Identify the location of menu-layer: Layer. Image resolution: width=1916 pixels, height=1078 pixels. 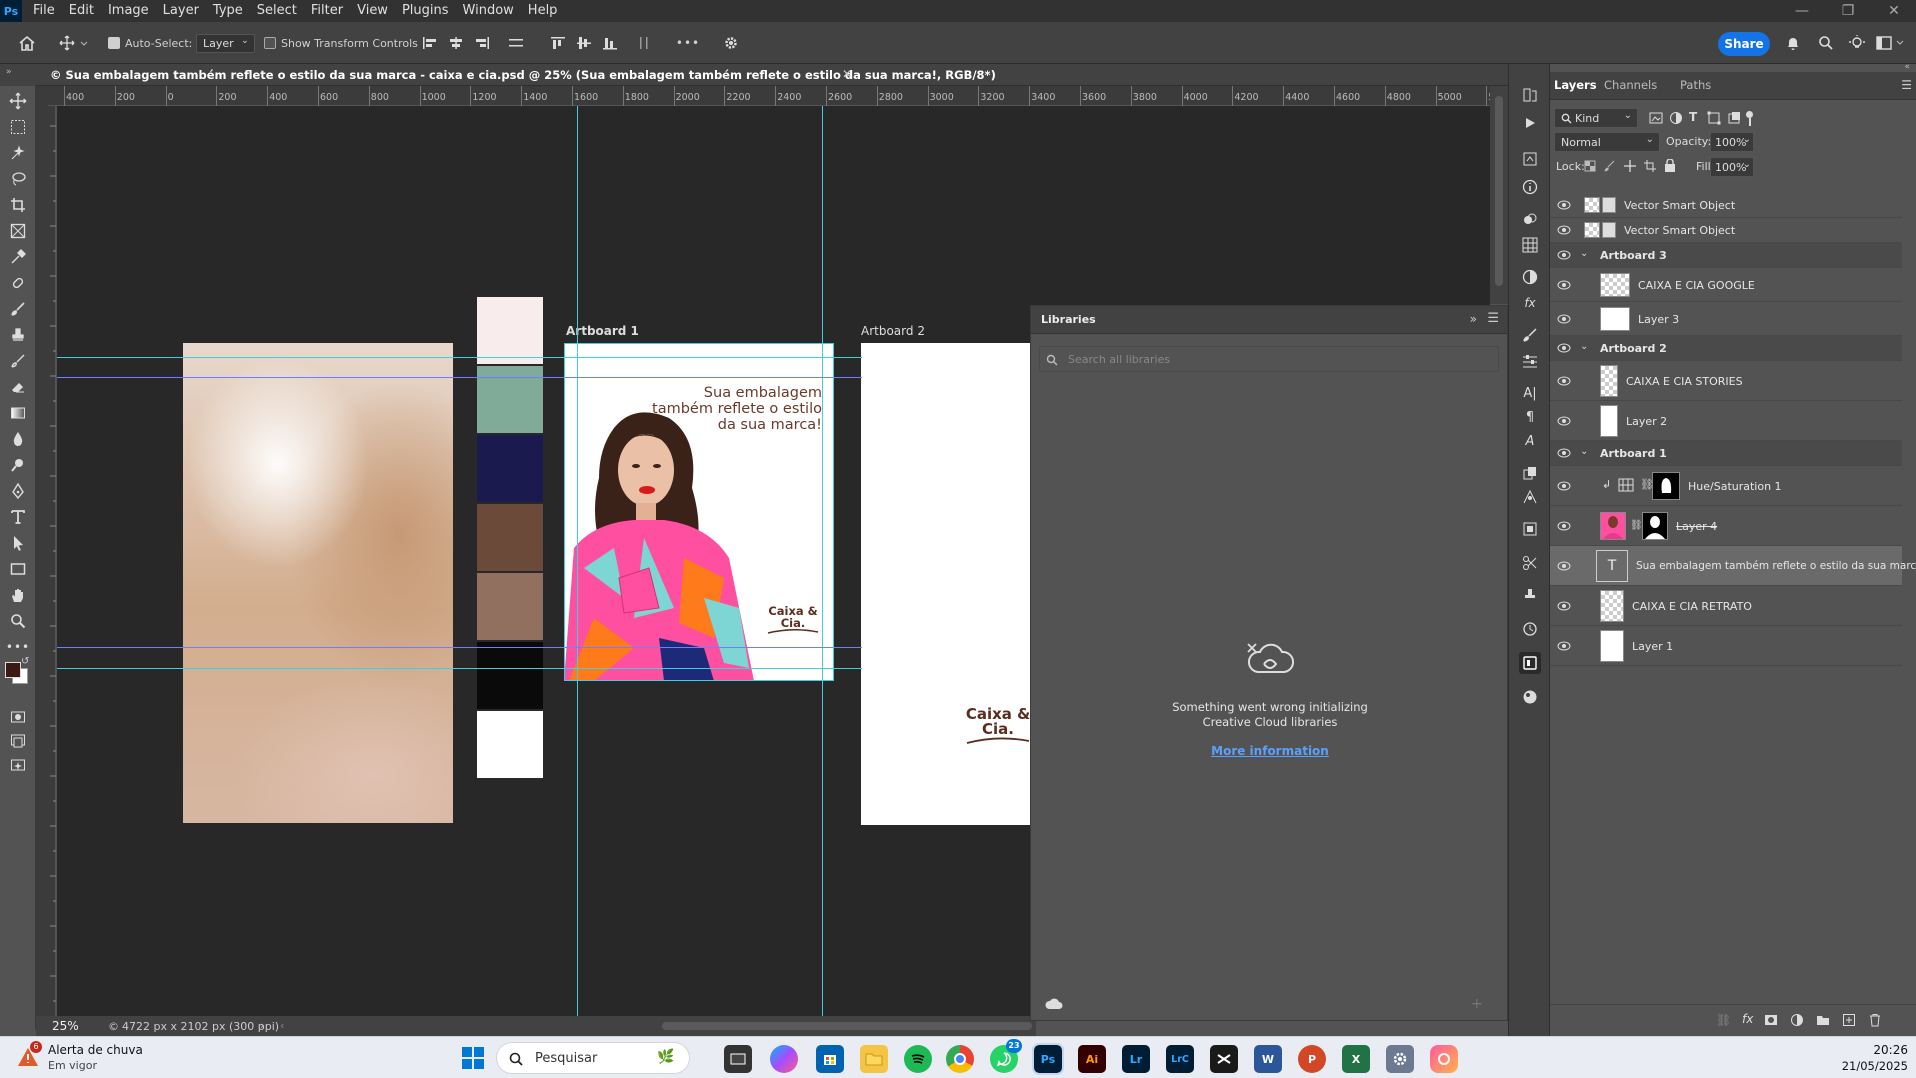
(181, 11).